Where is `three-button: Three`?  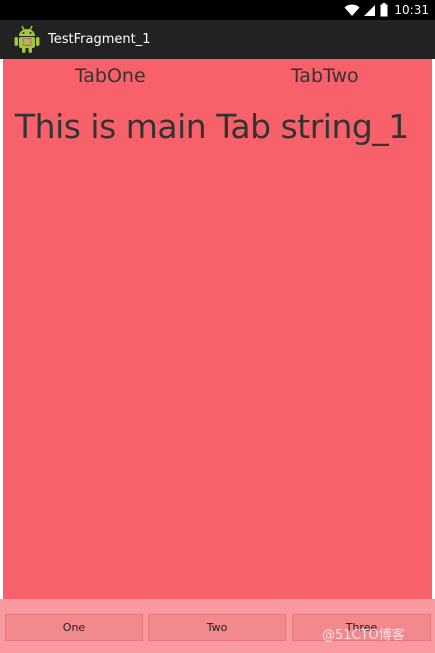
three-button: Three is located at coordinates (361, 627).